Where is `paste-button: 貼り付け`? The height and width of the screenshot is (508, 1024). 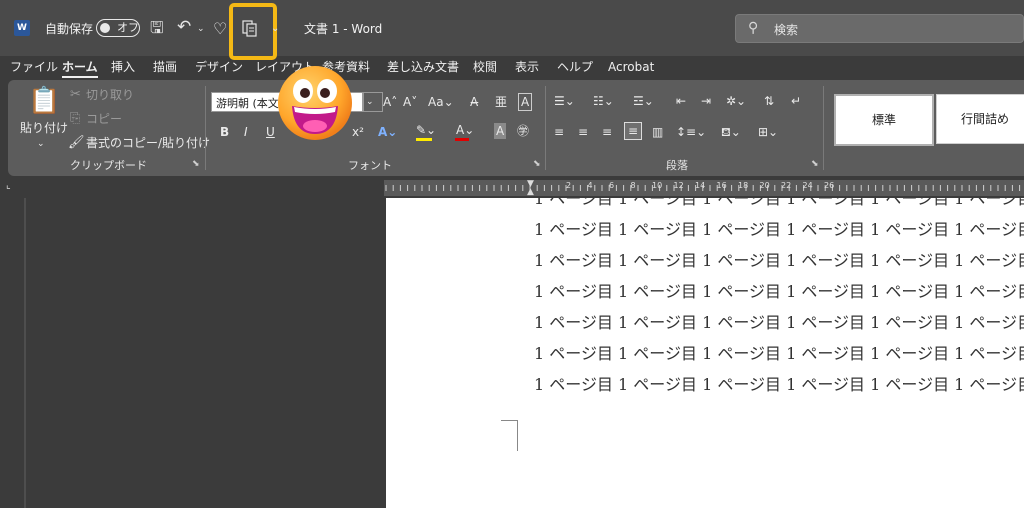
paste-button: 貼り付け is located at coordinates (44, 128).